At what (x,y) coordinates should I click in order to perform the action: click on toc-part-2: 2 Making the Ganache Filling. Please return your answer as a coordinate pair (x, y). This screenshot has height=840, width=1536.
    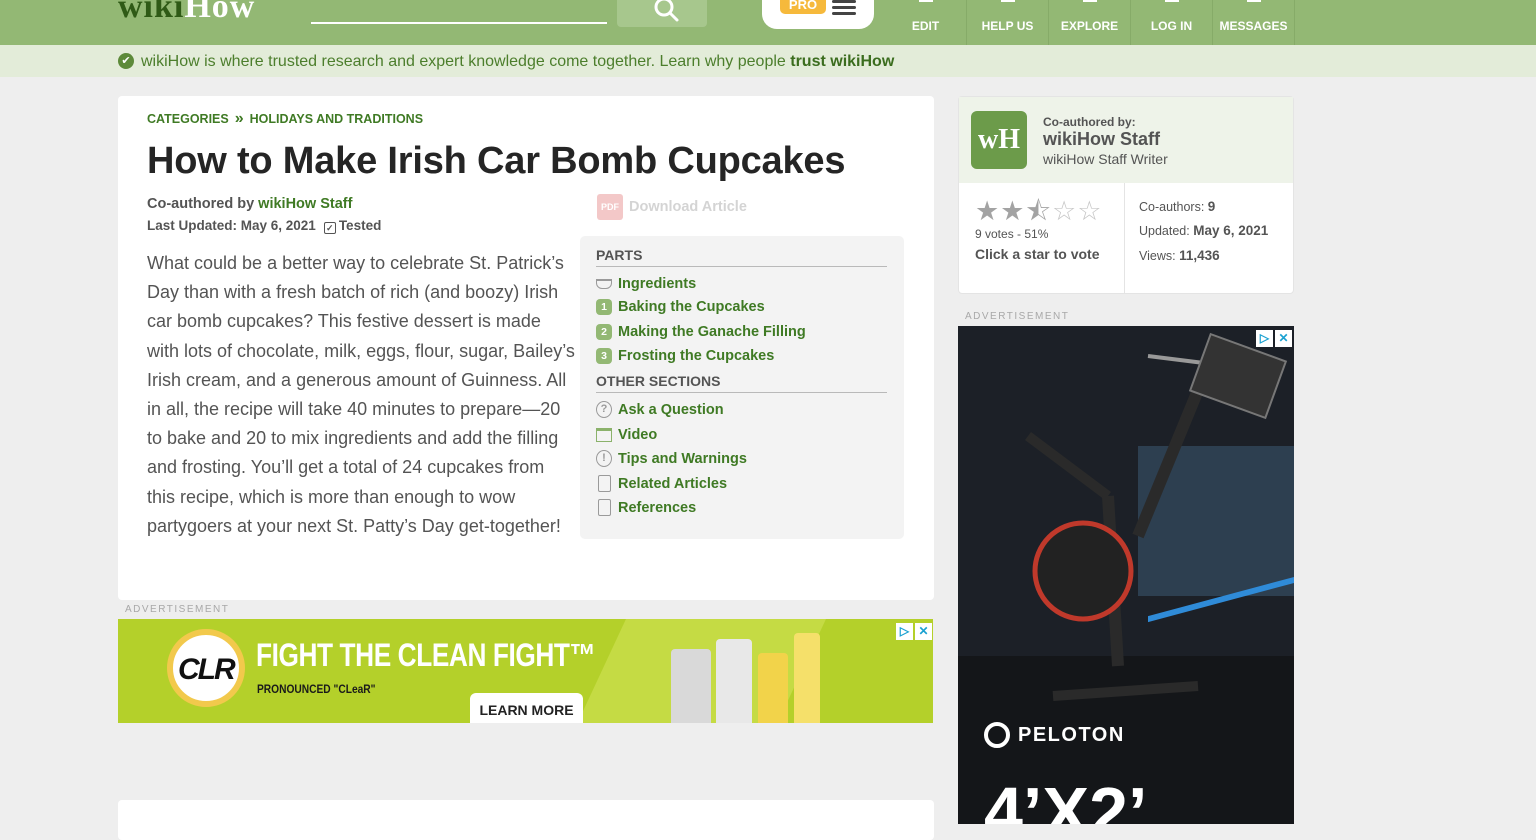
    Looking at the image, I should click on (701, 332).